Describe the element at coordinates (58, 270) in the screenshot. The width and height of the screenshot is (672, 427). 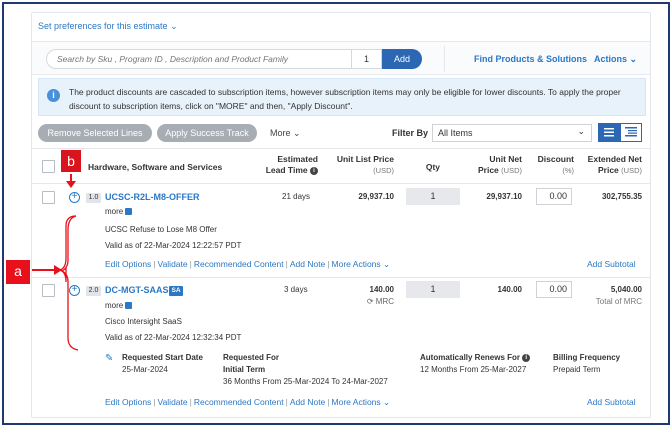
I see `annotation-arrowhead-a` at that location.